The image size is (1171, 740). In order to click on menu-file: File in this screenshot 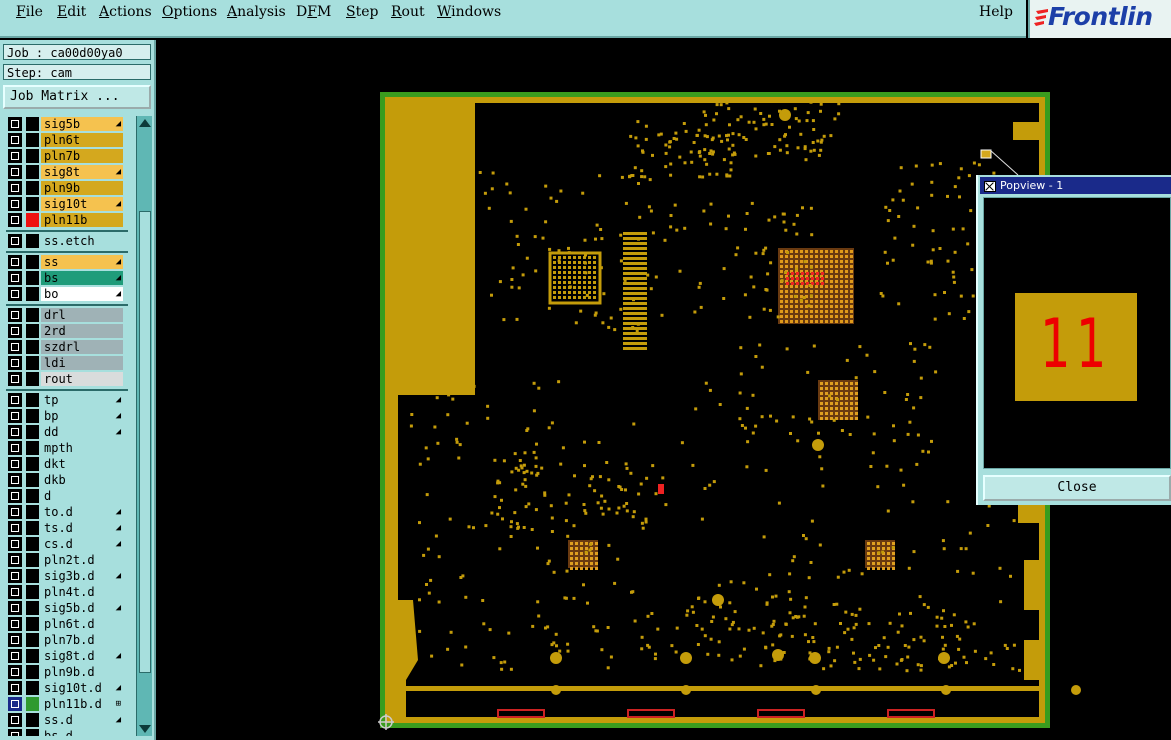, I will do `click(29, 12)`.